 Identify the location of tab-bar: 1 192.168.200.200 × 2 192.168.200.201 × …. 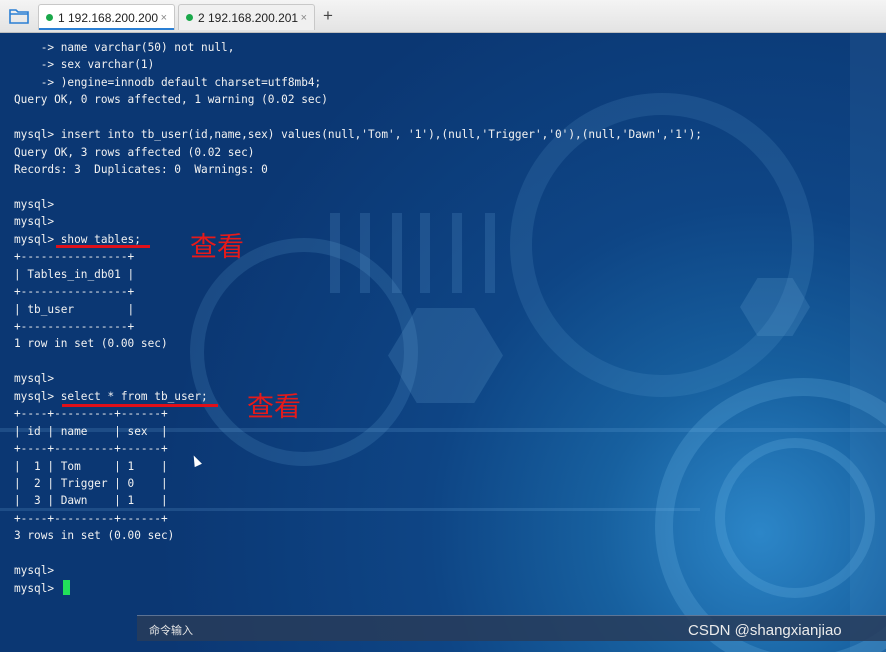
(443, 16).